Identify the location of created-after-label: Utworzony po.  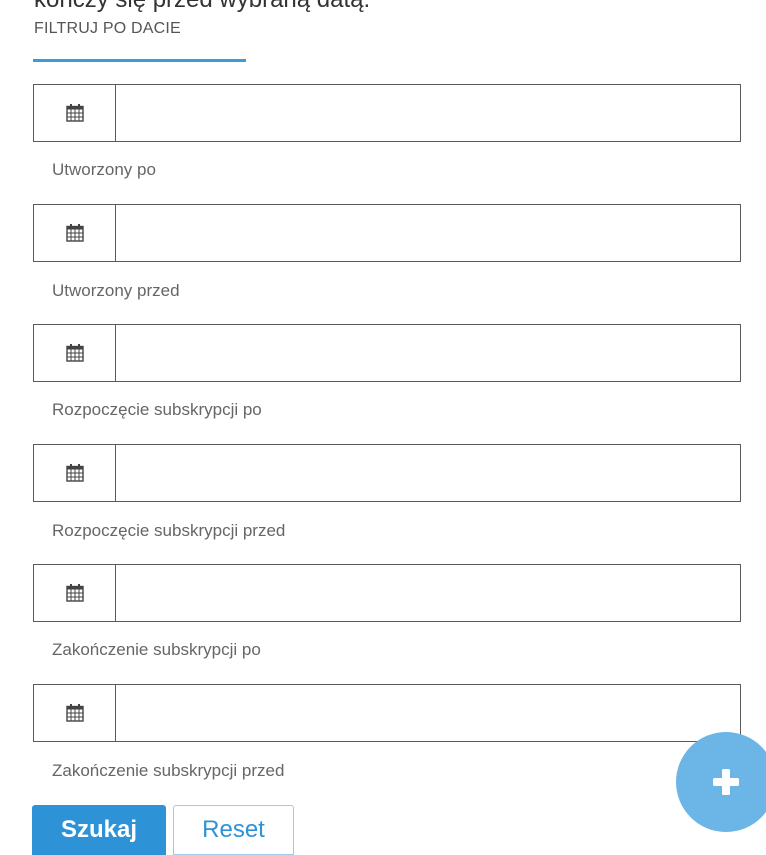
(104, 169).